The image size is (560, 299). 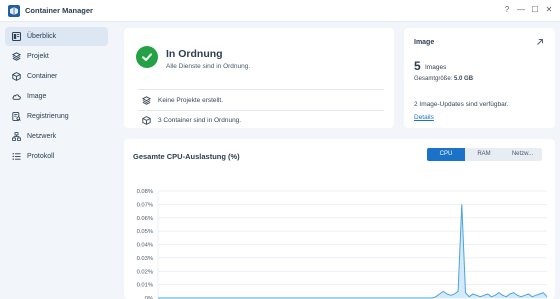 I want to click on minimize-button: —, so click(x=521, y=10).